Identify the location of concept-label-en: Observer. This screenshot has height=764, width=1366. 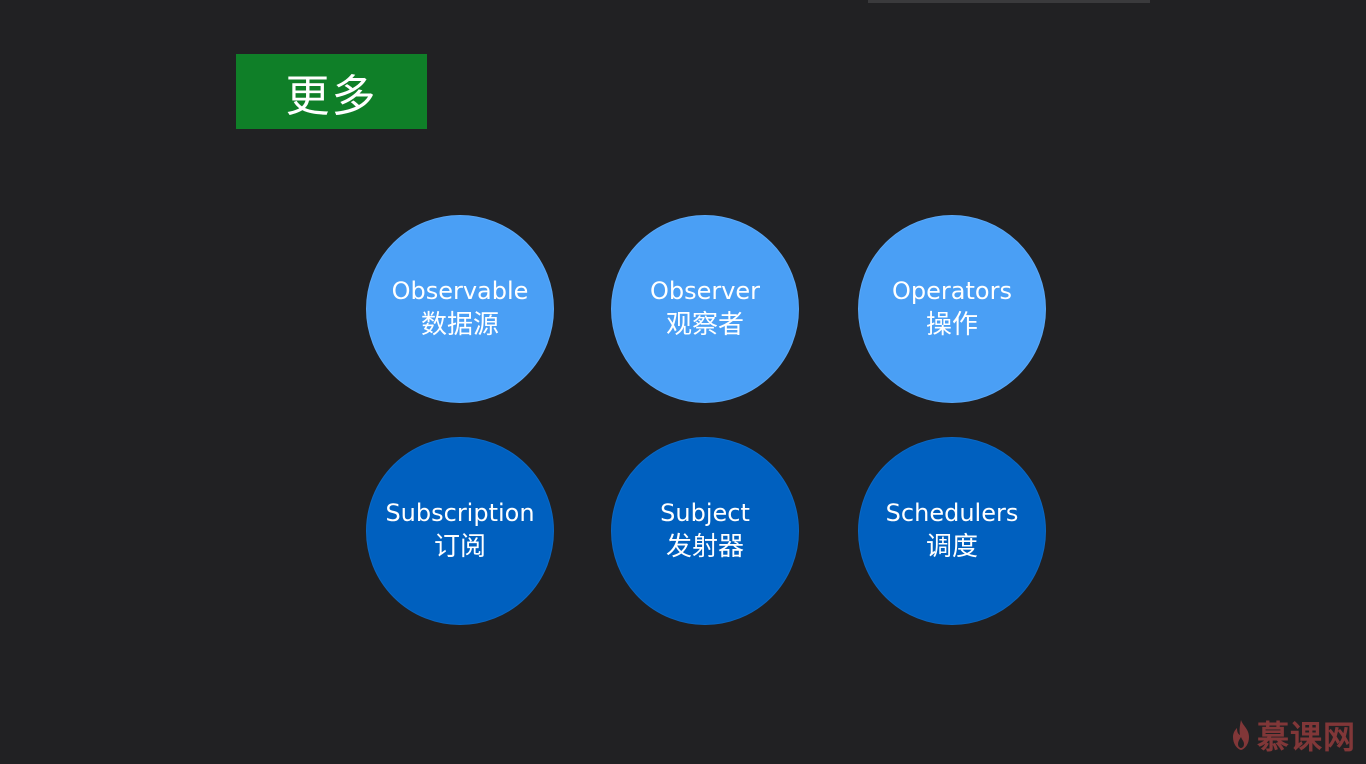
(705, 291).